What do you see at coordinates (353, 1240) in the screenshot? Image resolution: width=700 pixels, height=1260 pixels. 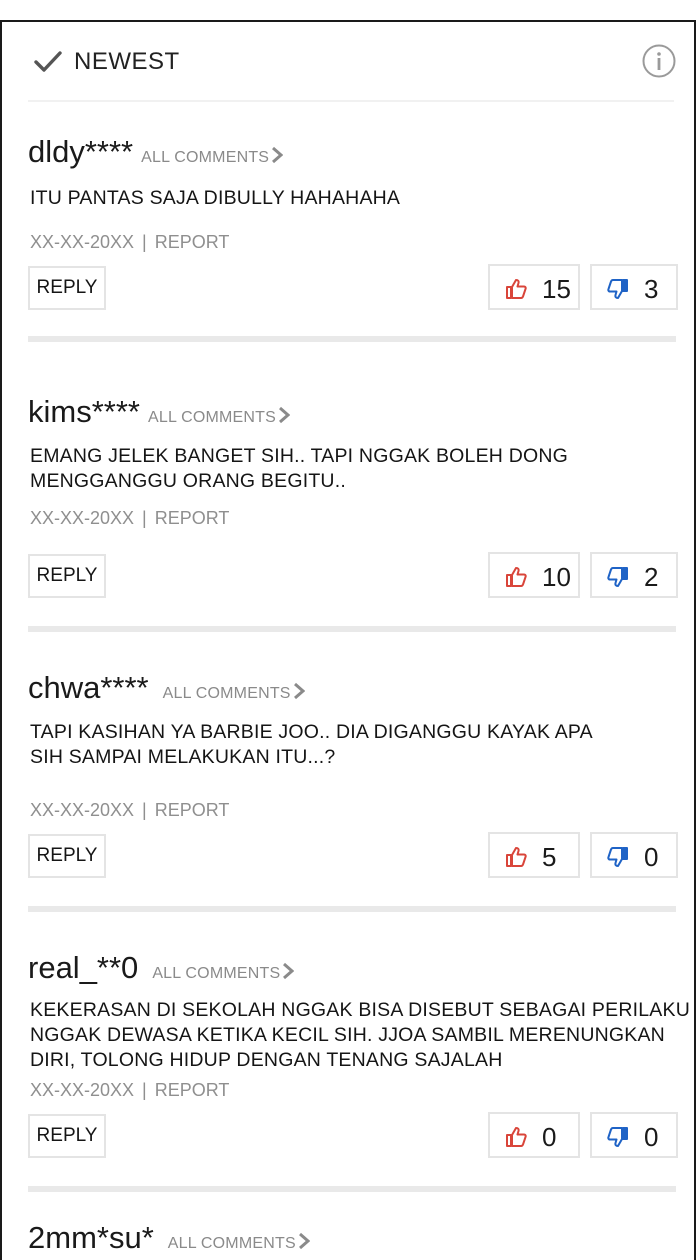 I see `comment-item: 2mm*su* ALL COMMENTS` at bounding box center [353, 1240].